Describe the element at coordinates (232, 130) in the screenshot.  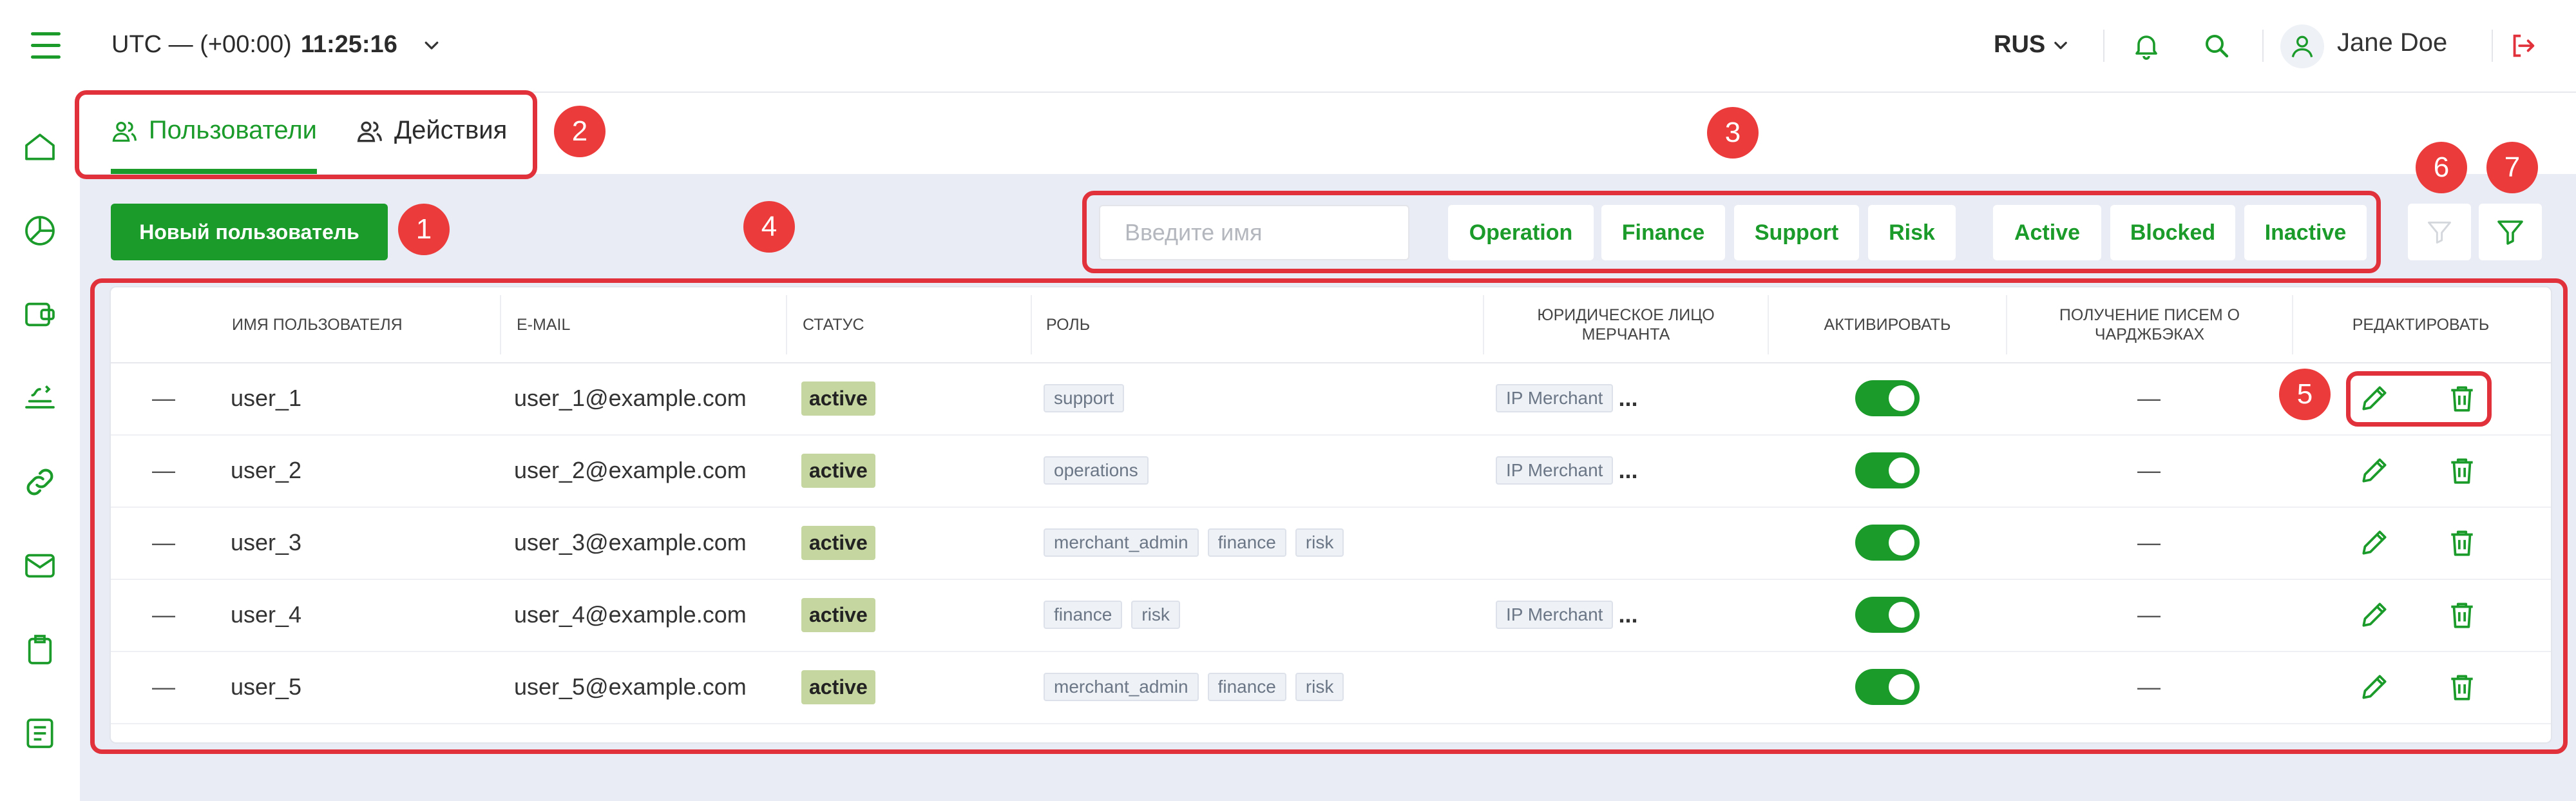
I see `tab-label: Пользователи` at that location.